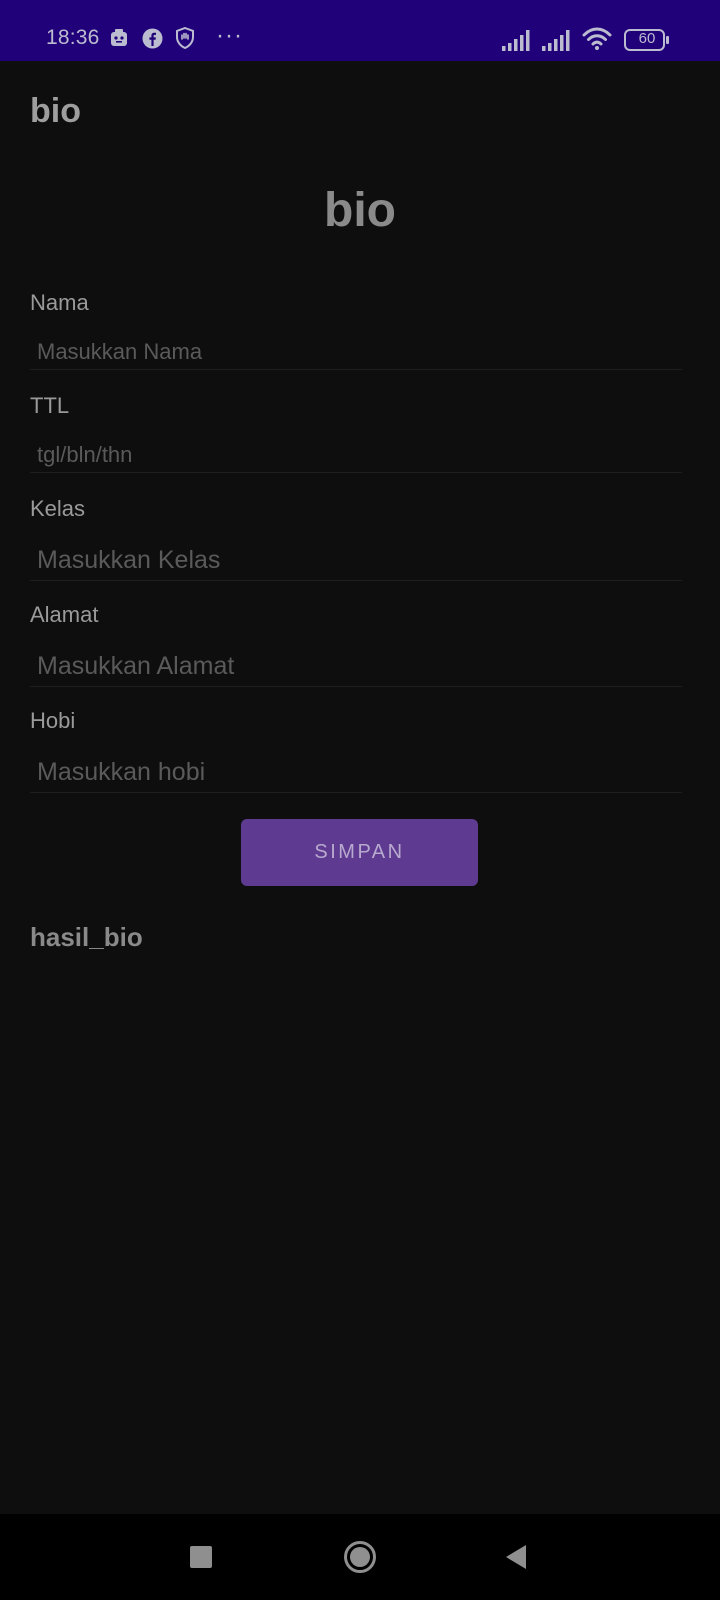 Image resolution: width=720 pixels, height=1600 pixels. What do you see at coordinates (86, 937) in the screenshot?
I see `result-text: hasil_bio` at bounding box center [86, 937].